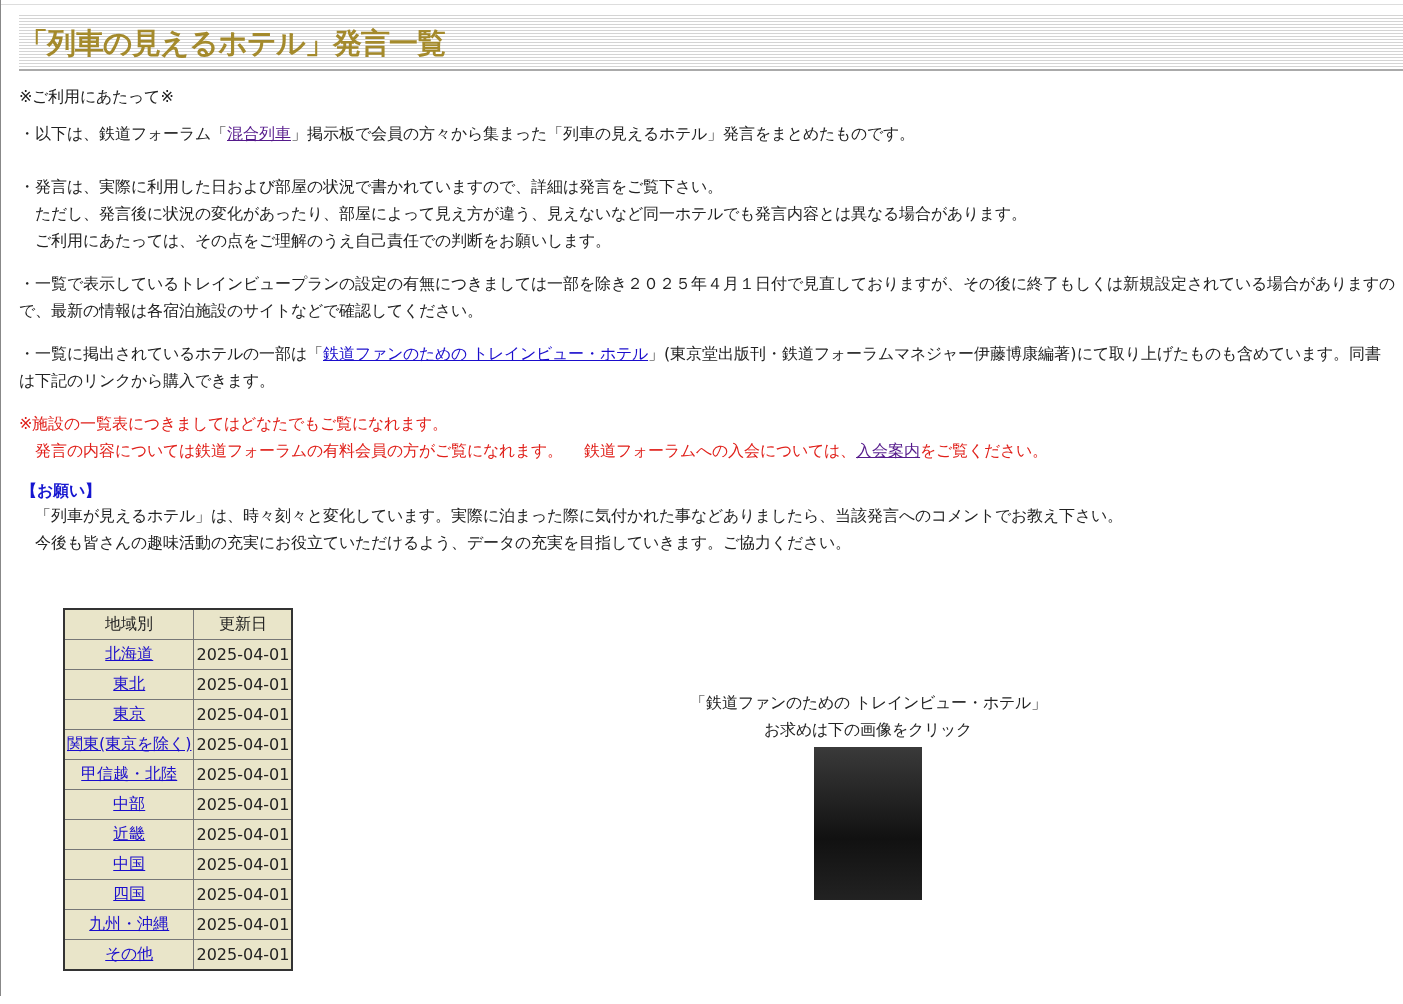  Describe the element at coordinates (486, 353) in the screenshot. I see `text-link: 鉄道ファンのための トレインビュー・ホテル` at that location.